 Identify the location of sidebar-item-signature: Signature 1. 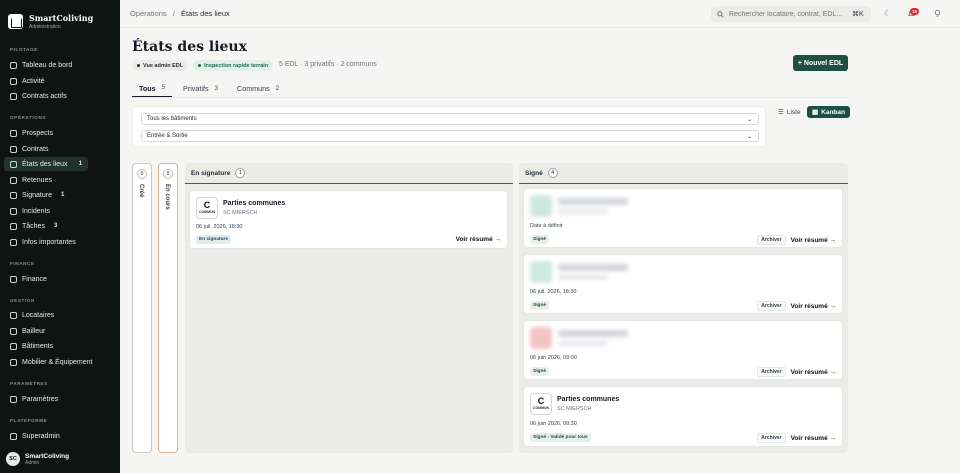
(46, 195).